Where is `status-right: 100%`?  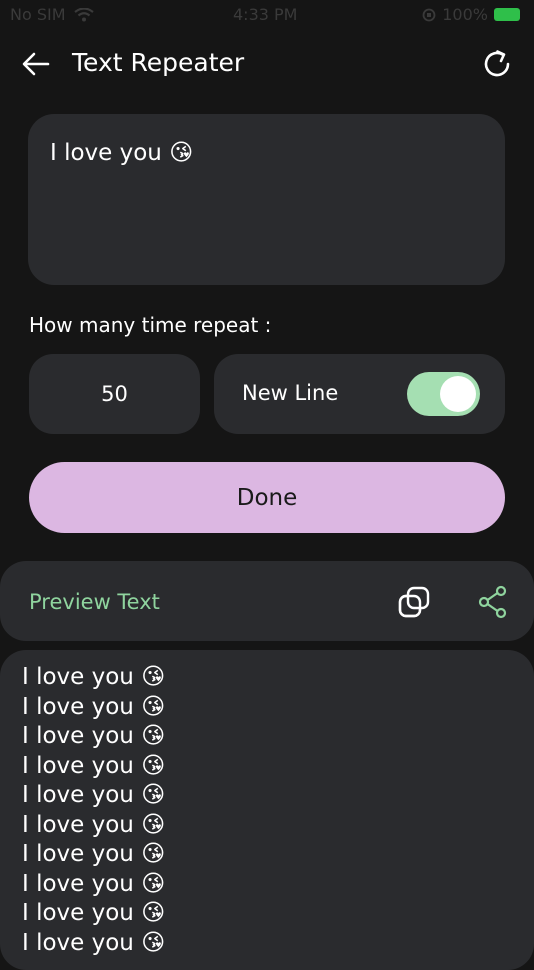 status-right: 100% is located at coordinates (471, 14).